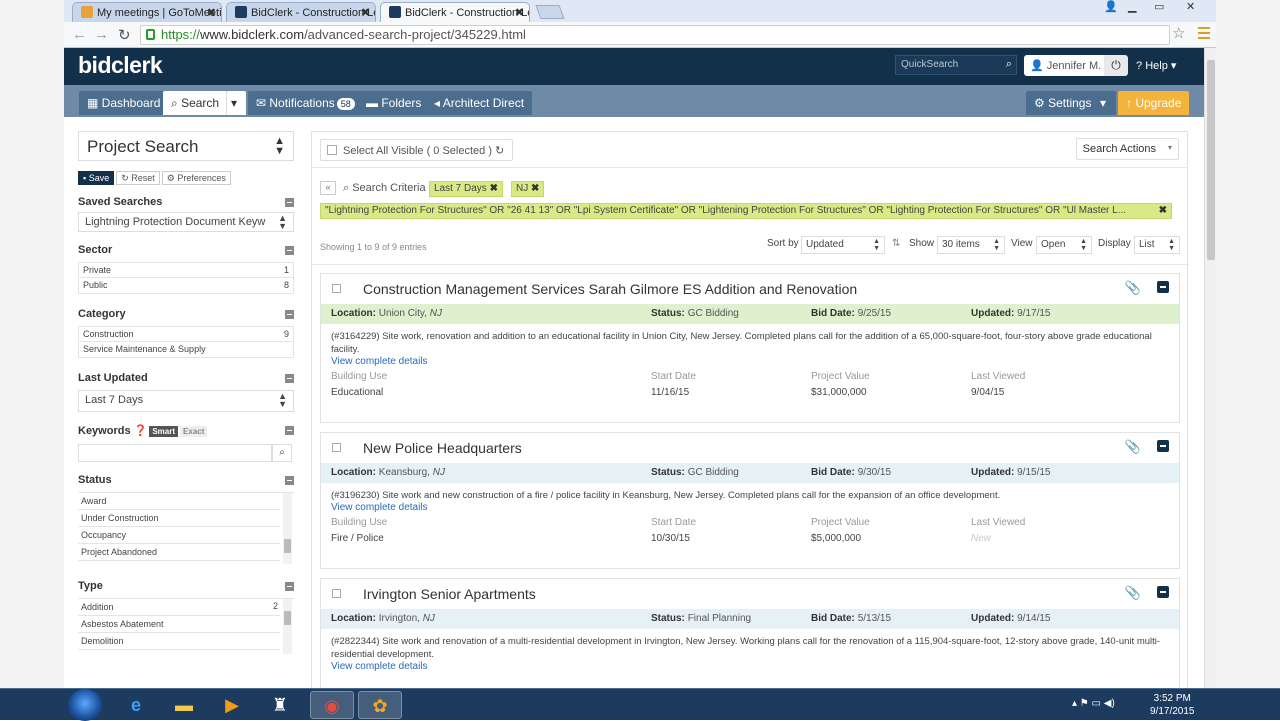 The width and height of the screenshot is (1280, 721). What do you see at coordinates (1204, 33) in the screenshot?
I see `chrome-menu-icon` at bounding box center [1204, 33].